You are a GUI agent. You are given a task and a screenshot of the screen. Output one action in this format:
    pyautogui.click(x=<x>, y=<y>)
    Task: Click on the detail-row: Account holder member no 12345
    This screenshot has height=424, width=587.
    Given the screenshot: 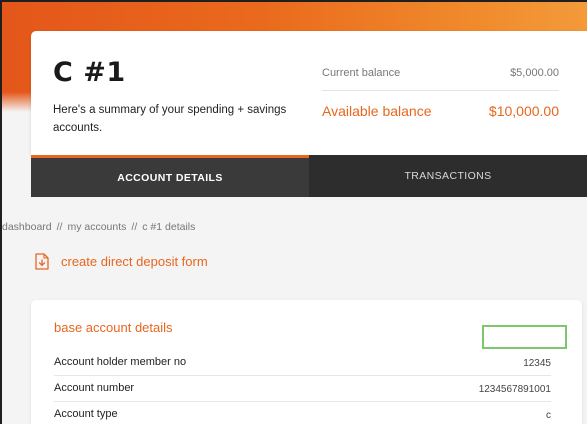 What is the action you would take?
    pyautogui.click(x=302, y=364)
    